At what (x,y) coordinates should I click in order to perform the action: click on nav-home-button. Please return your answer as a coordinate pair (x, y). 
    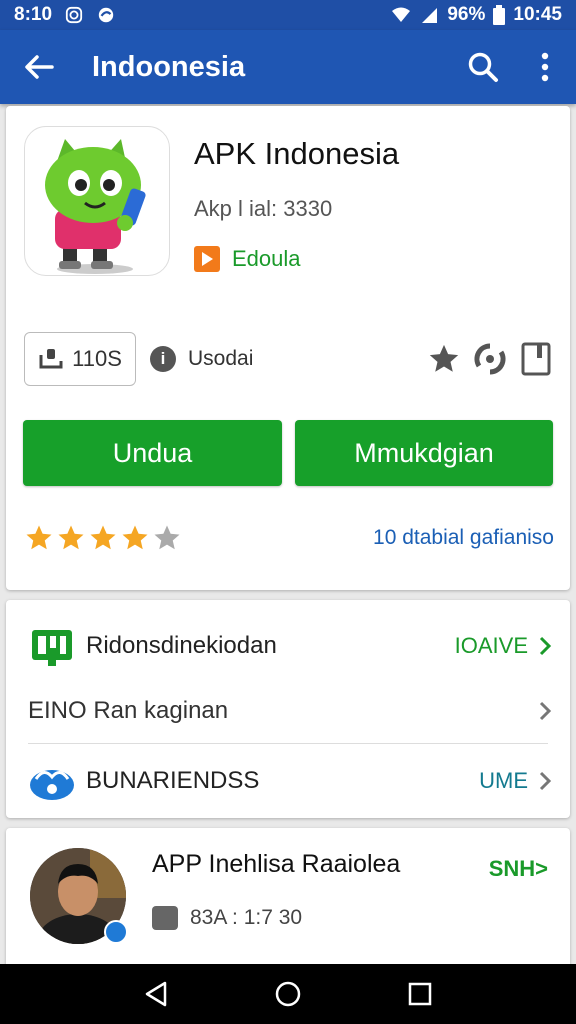
    Looking at the image, I should click on (288, 994).